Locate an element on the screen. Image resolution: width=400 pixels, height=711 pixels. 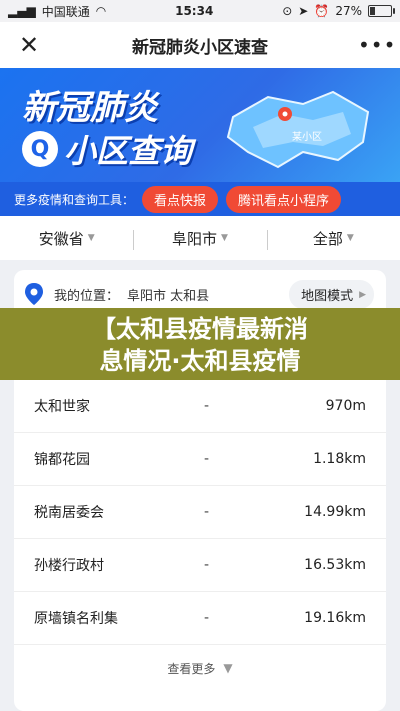
district-filter-label: 全部 is located at coordinates (327, 238).